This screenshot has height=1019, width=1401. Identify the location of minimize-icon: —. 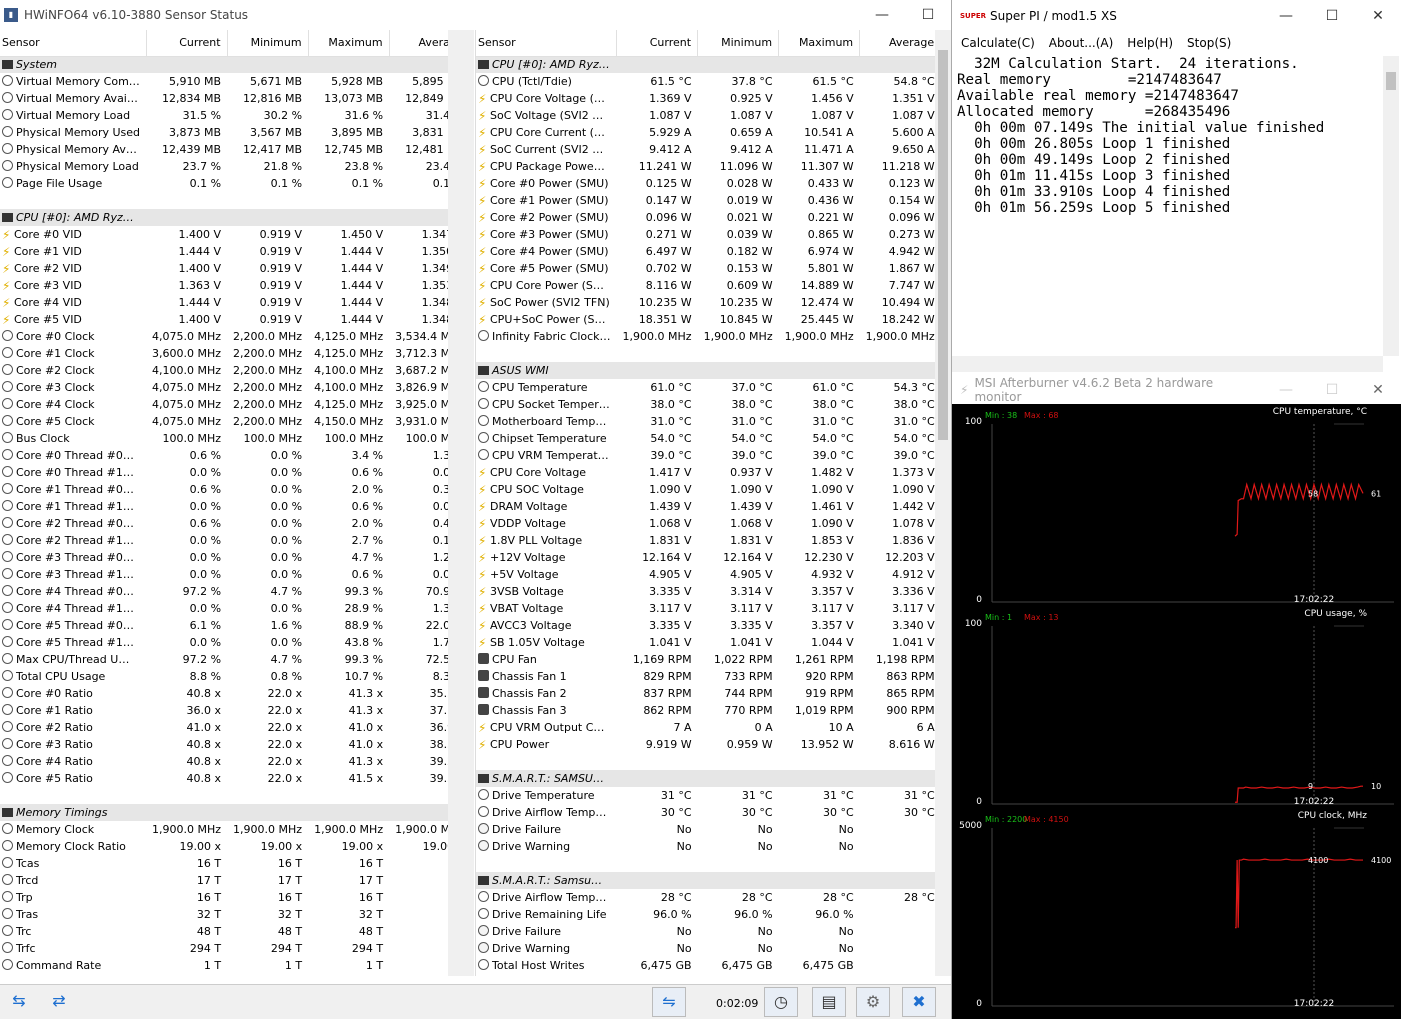
(1286, 16).